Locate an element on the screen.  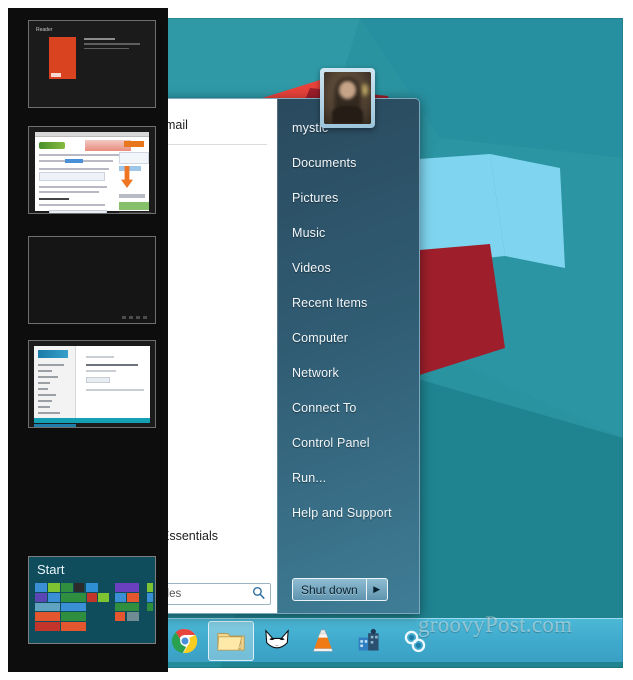
program-item-essentials: Essentials is located at coordinates (189, 536).